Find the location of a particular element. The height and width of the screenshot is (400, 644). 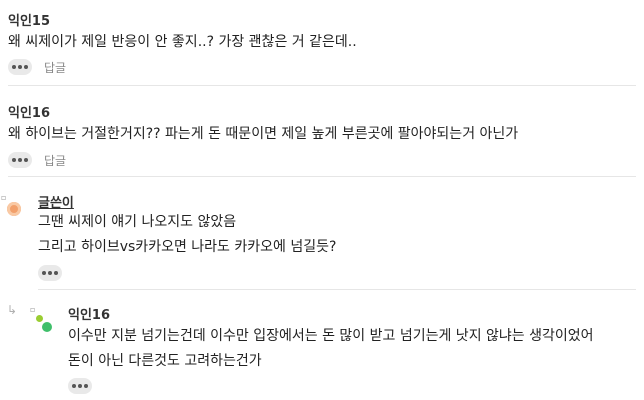

comment-author: 글쓴이 is located at coordinates (56, 203).